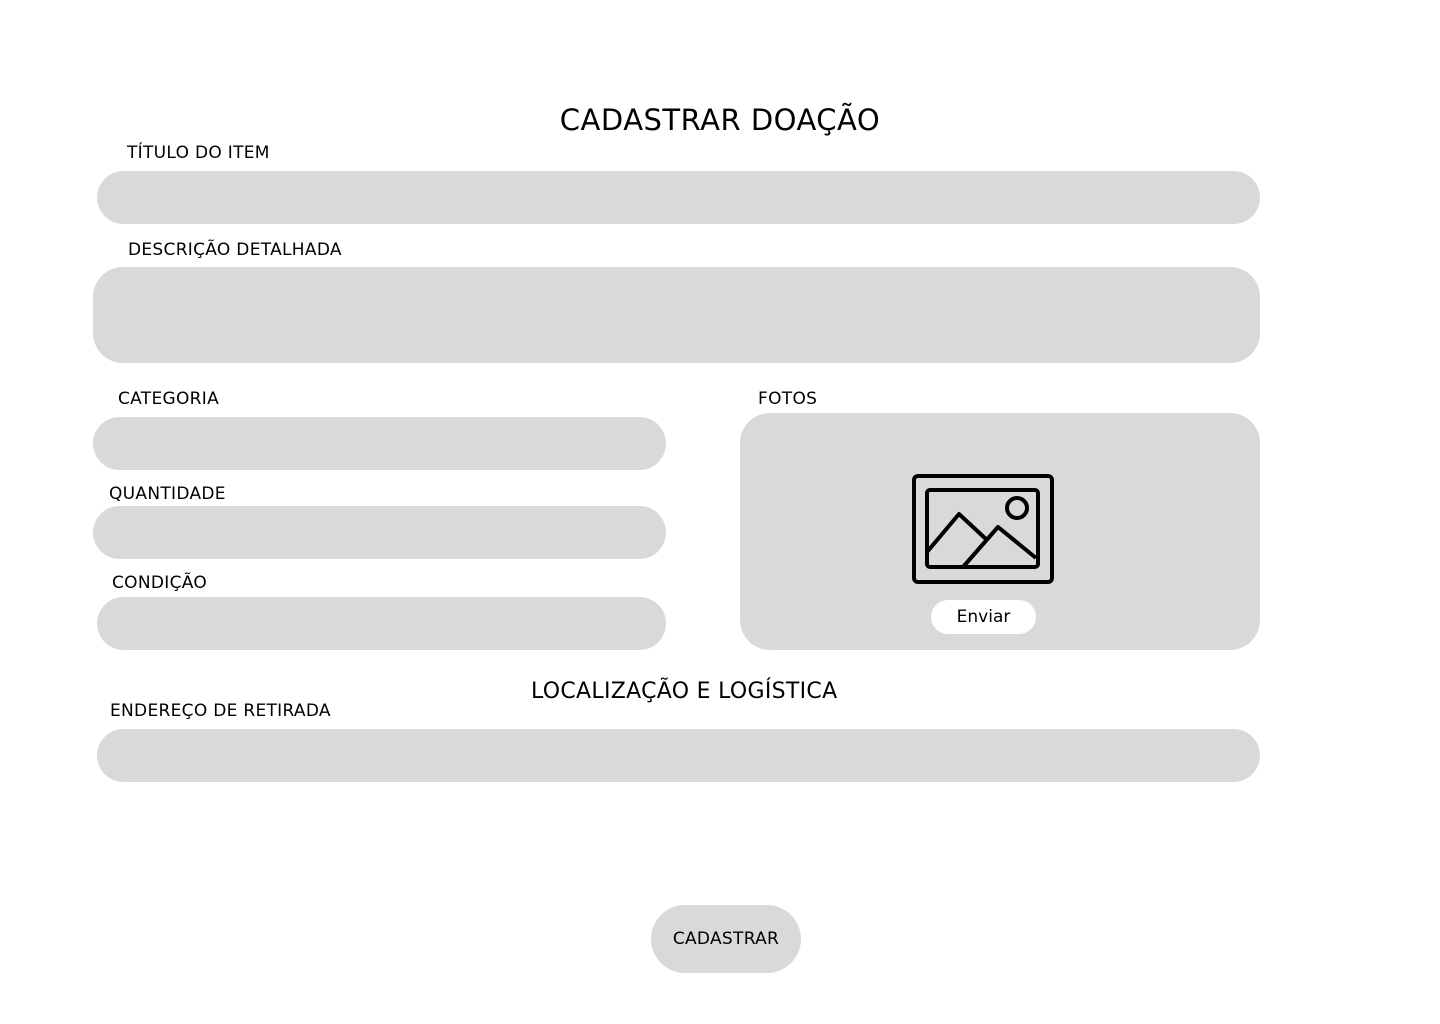  Describe the element at coordinates (788, 399) in the screenshot. I see `photos-label: FOTOS` at that location.